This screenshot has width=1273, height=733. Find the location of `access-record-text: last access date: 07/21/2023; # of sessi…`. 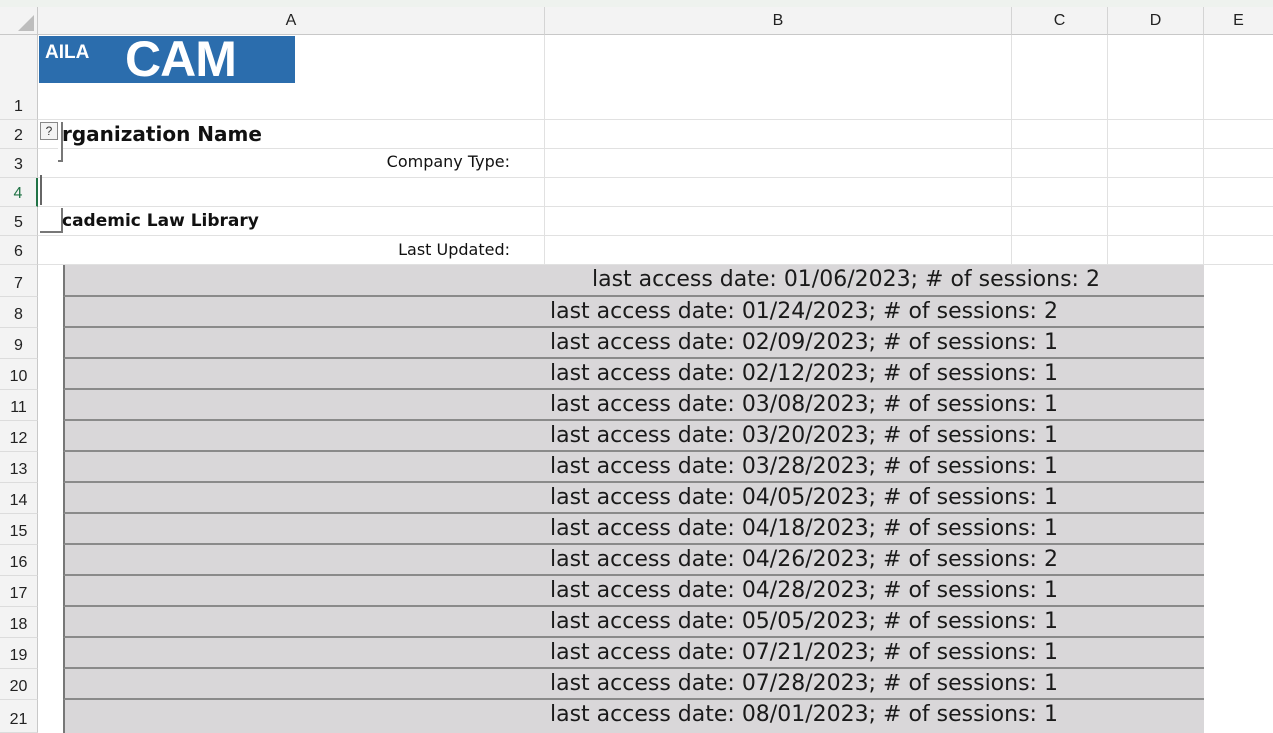

access-record-text: last access date: 07/21/2023; # of sessi… is located at coordinates (804, 652).